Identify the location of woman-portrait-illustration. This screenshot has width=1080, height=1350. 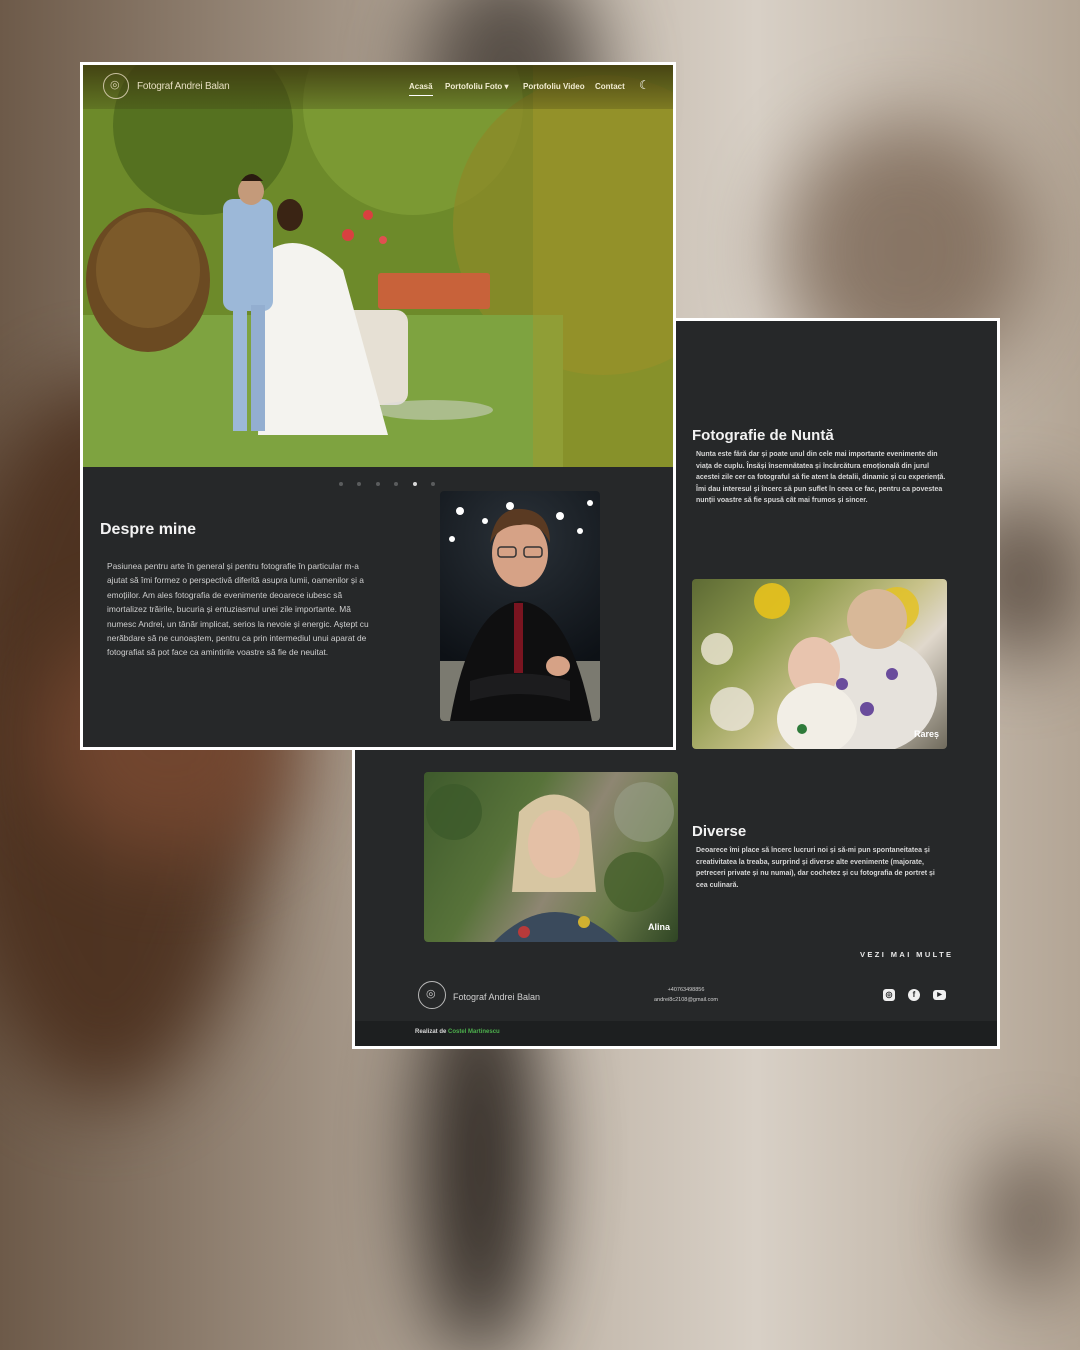
(550, 862).